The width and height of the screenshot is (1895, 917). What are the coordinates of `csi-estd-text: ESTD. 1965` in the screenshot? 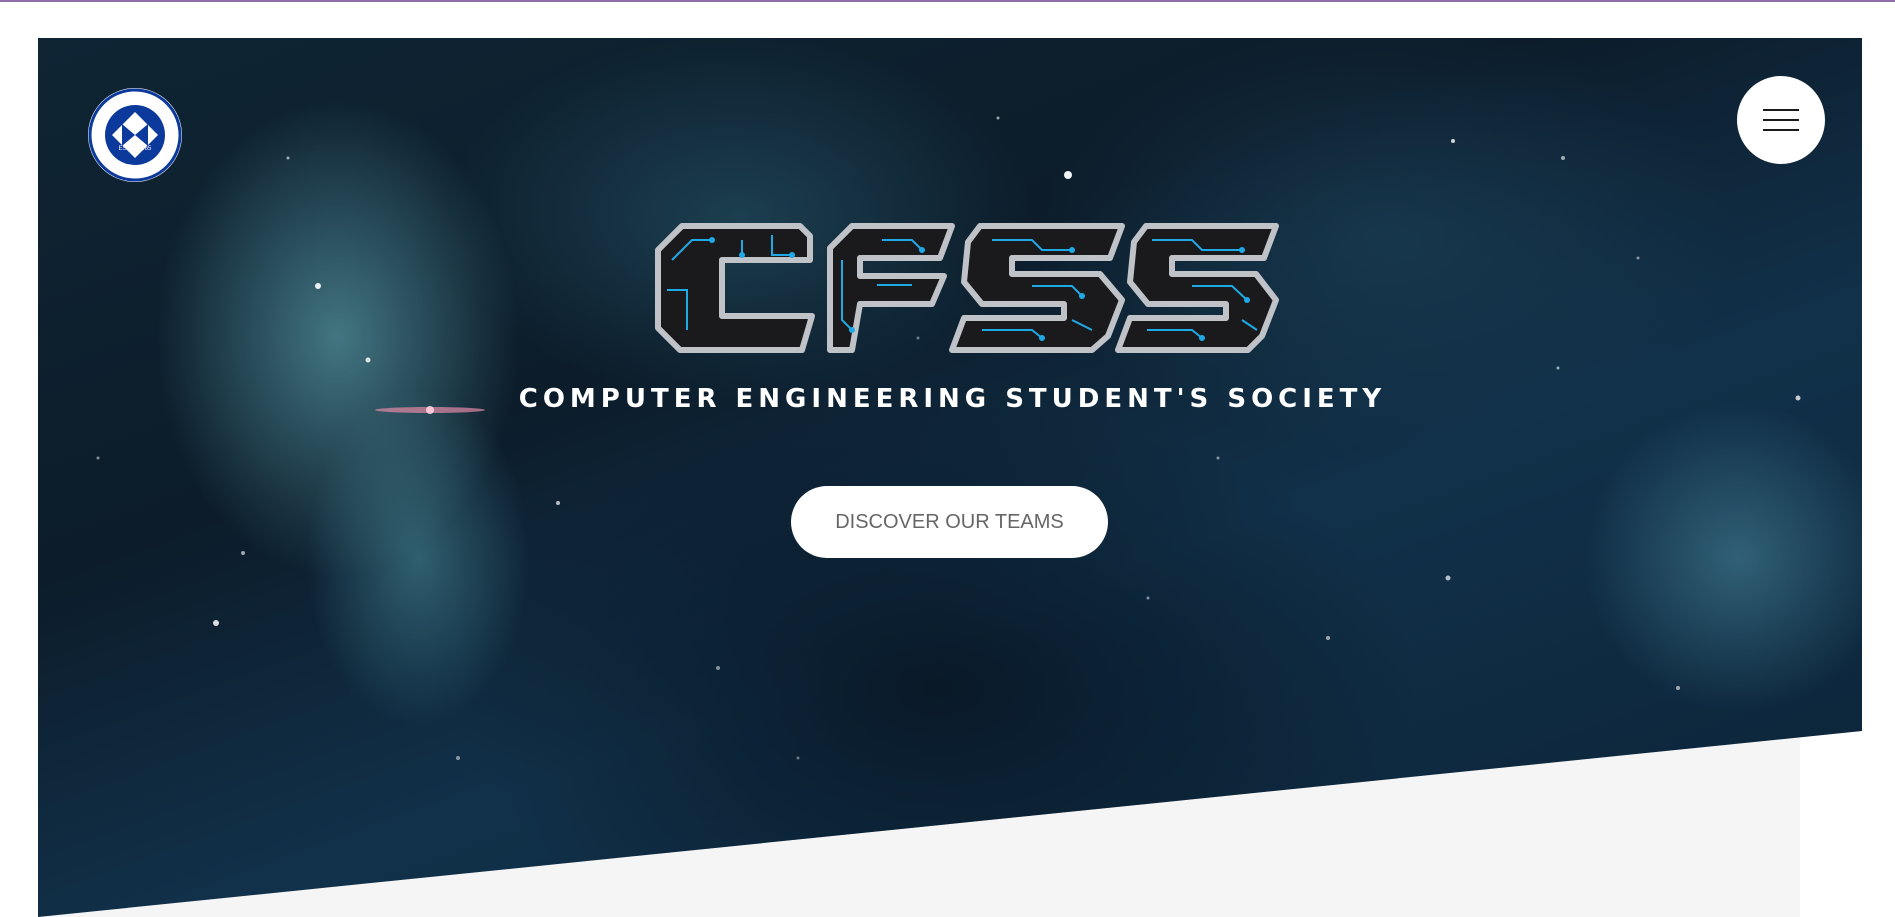 It's located at (135, 149).